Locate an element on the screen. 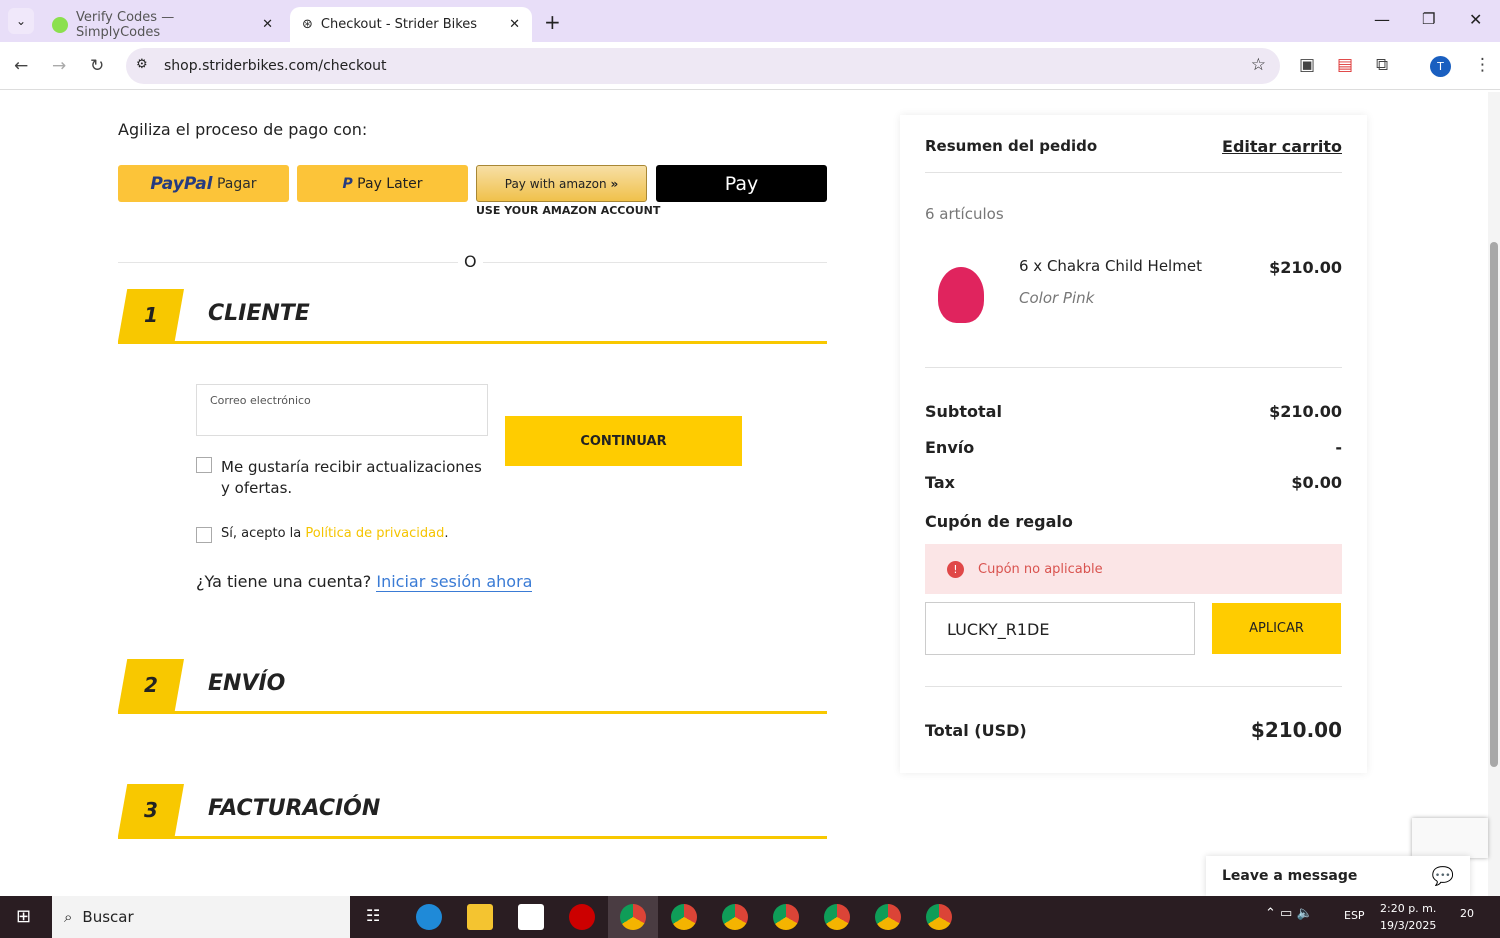 This screenshot has width=1500, height=938. strider-icon: ⊛ is located at coordinates (307, 24).